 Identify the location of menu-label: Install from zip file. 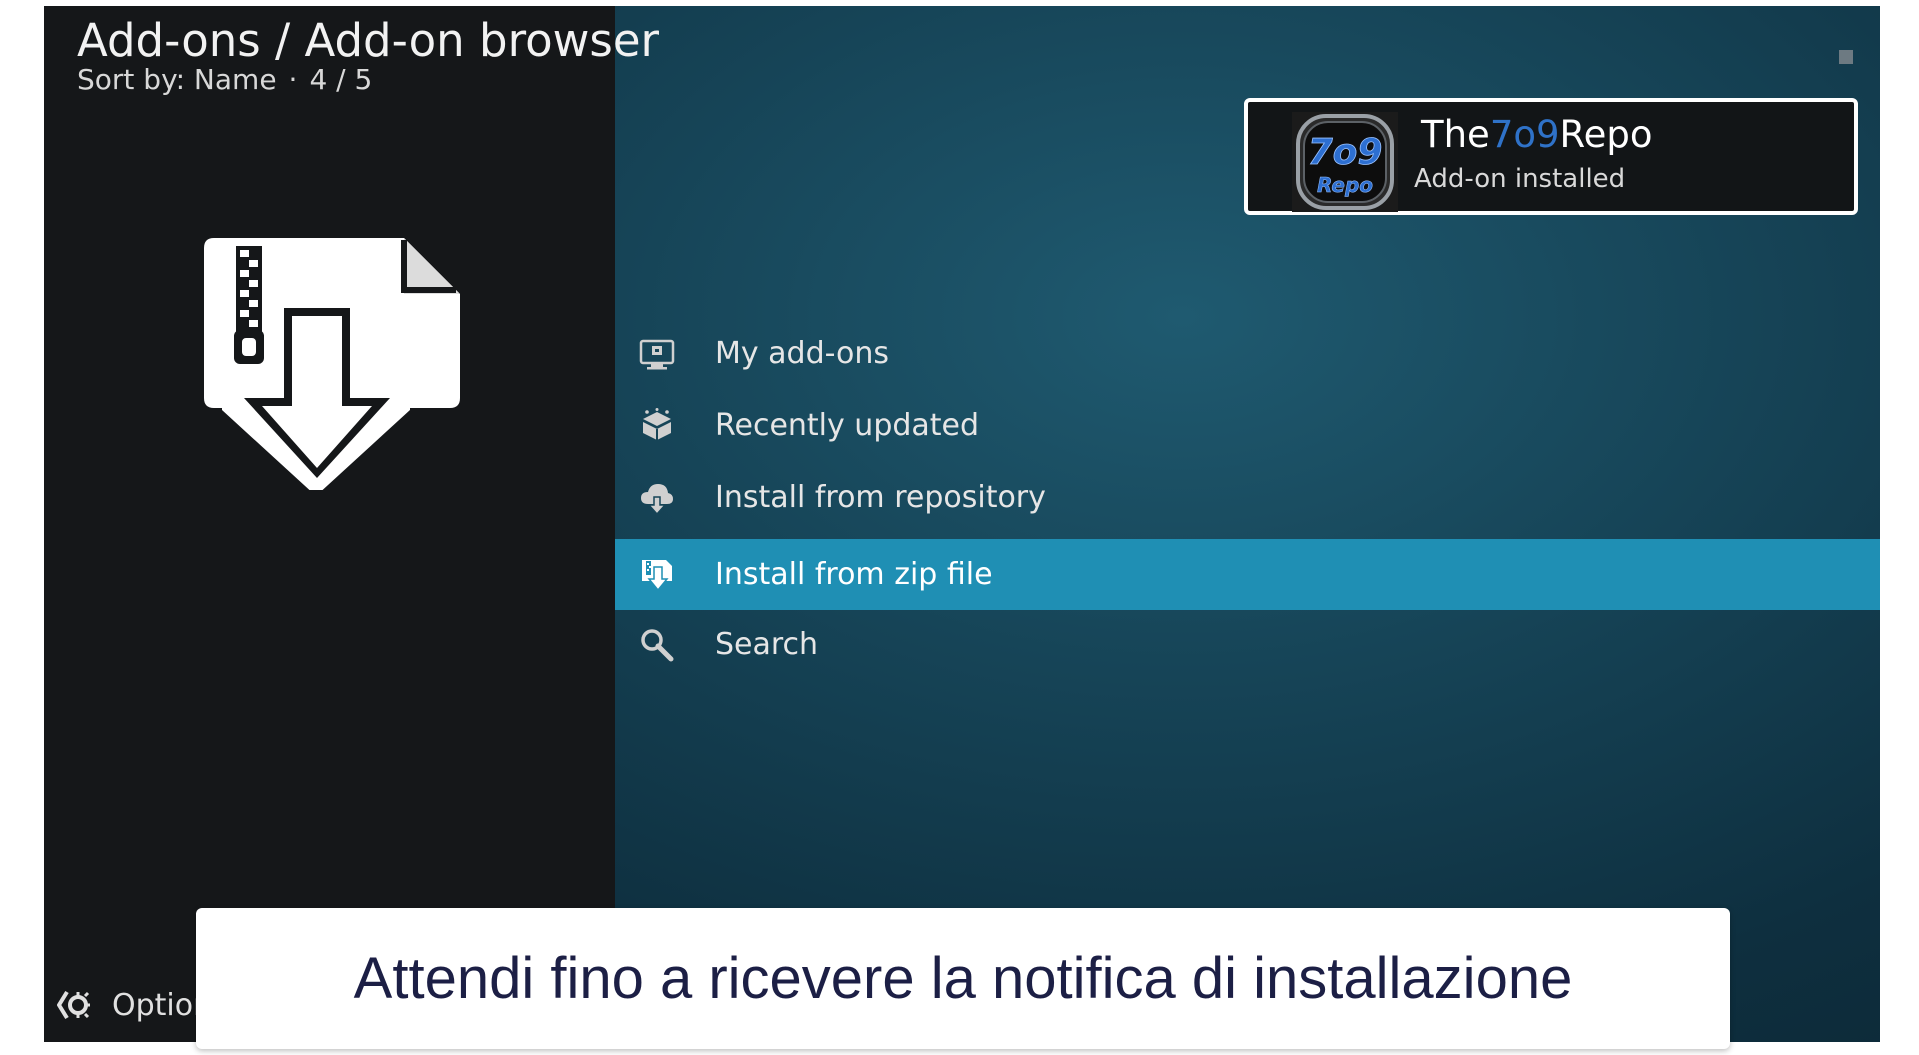
(854, 574).